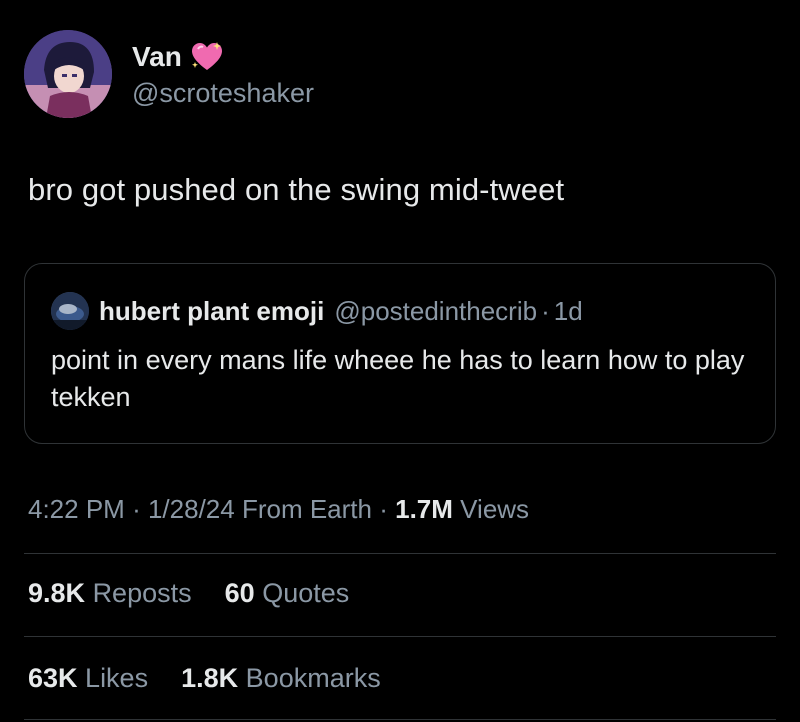 The image size is (800, 722). I want to click on tweet-text: bro got pushed on the swing mid-tweet, so click(296, 189).